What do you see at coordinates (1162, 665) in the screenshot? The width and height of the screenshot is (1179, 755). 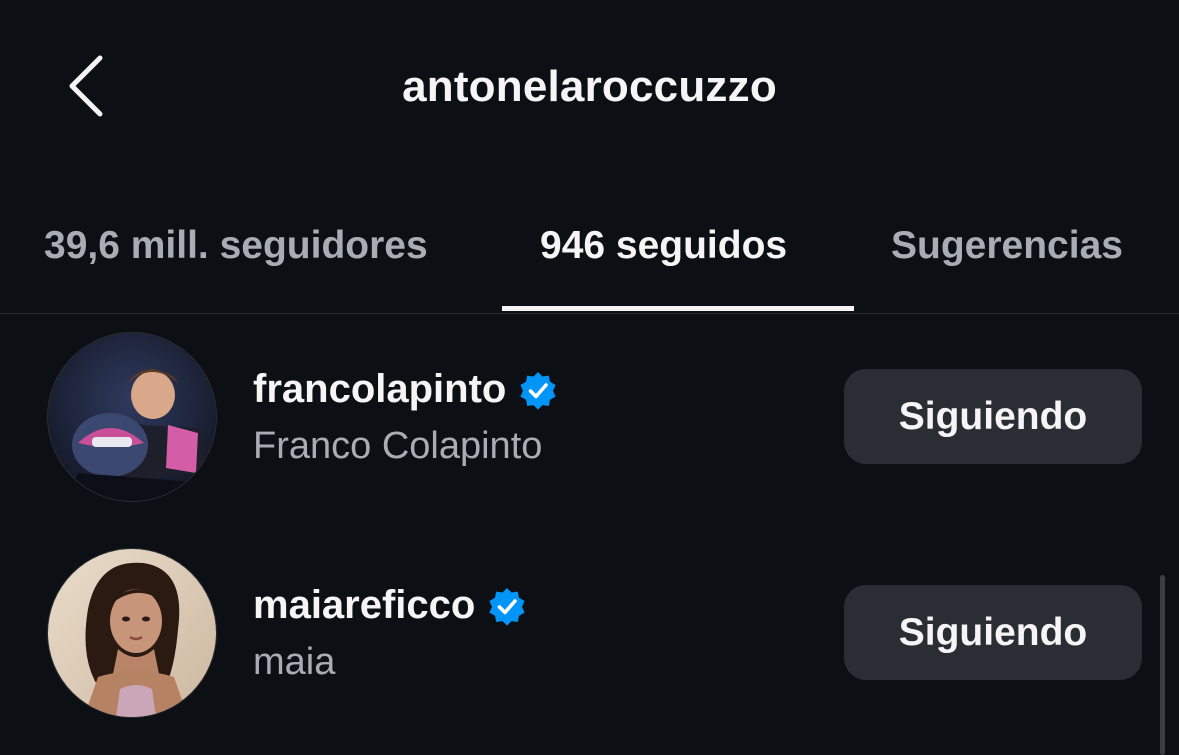 I see `scrollbar` at bounding box center [1162, 665].